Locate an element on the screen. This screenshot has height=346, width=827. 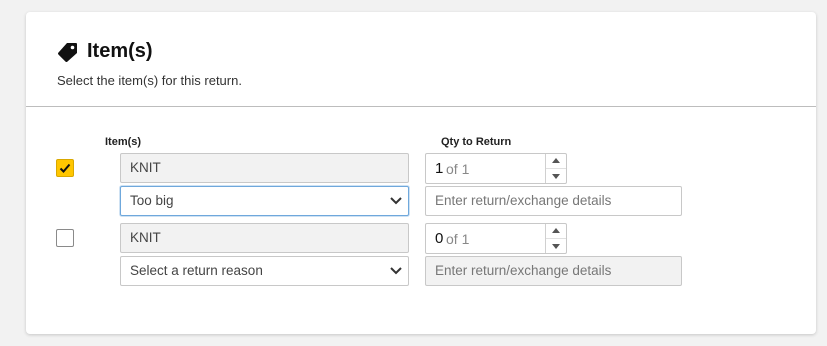
qty-value-2: 0 is located at coordinates (439, 238).